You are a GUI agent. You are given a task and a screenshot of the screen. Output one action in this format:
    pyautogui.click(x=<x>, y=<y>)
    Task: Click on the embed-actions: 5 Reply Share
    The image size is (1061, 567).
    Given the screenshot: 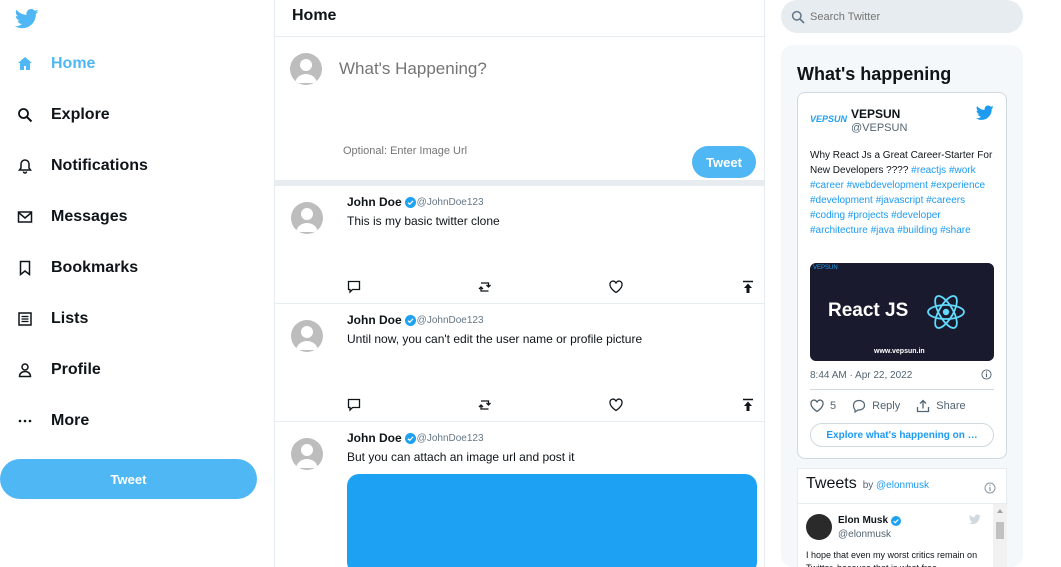 What is the action you would take?
    pyautogui.click(x=896, y=406)
    